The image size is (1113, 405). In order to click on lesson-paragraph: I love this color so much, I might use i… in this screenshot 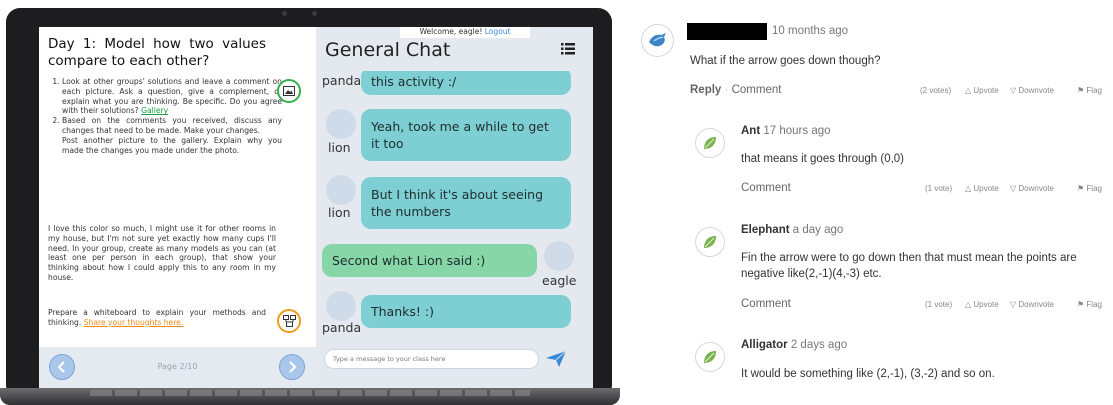, I will do `click(162, 253)`.